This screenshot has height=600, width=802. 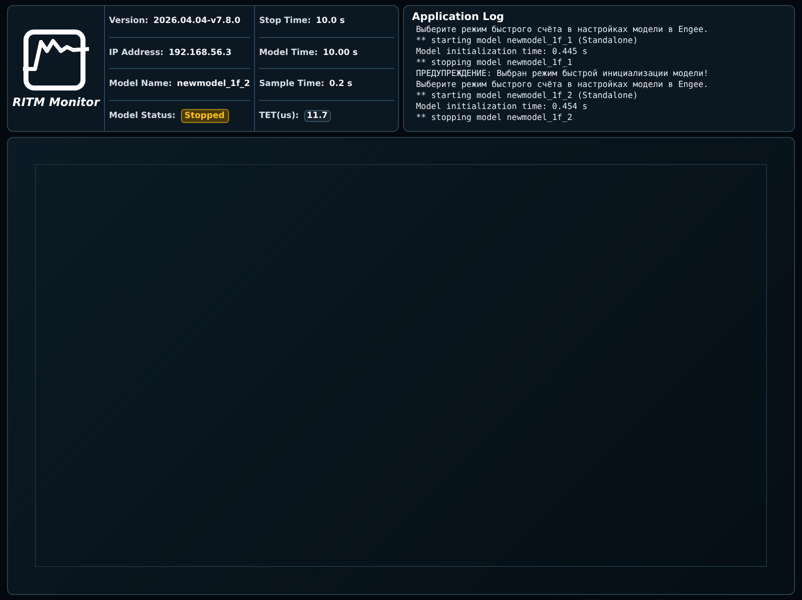 I want to click on log-line: ** starting model newmodel_1f_2 (Standalone), so click(x=527, y=95).